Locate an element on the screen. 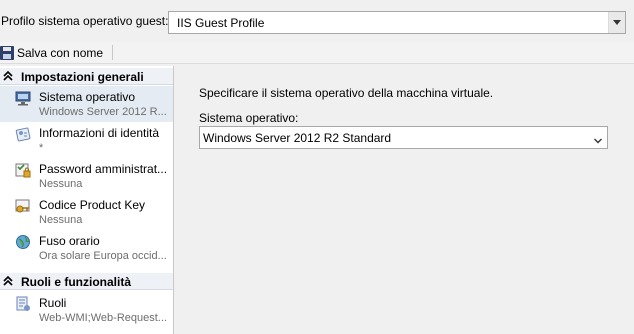 The image size is (634, 334). sidebar-item-title: Fuso orario is located at coordinates (69, 241).